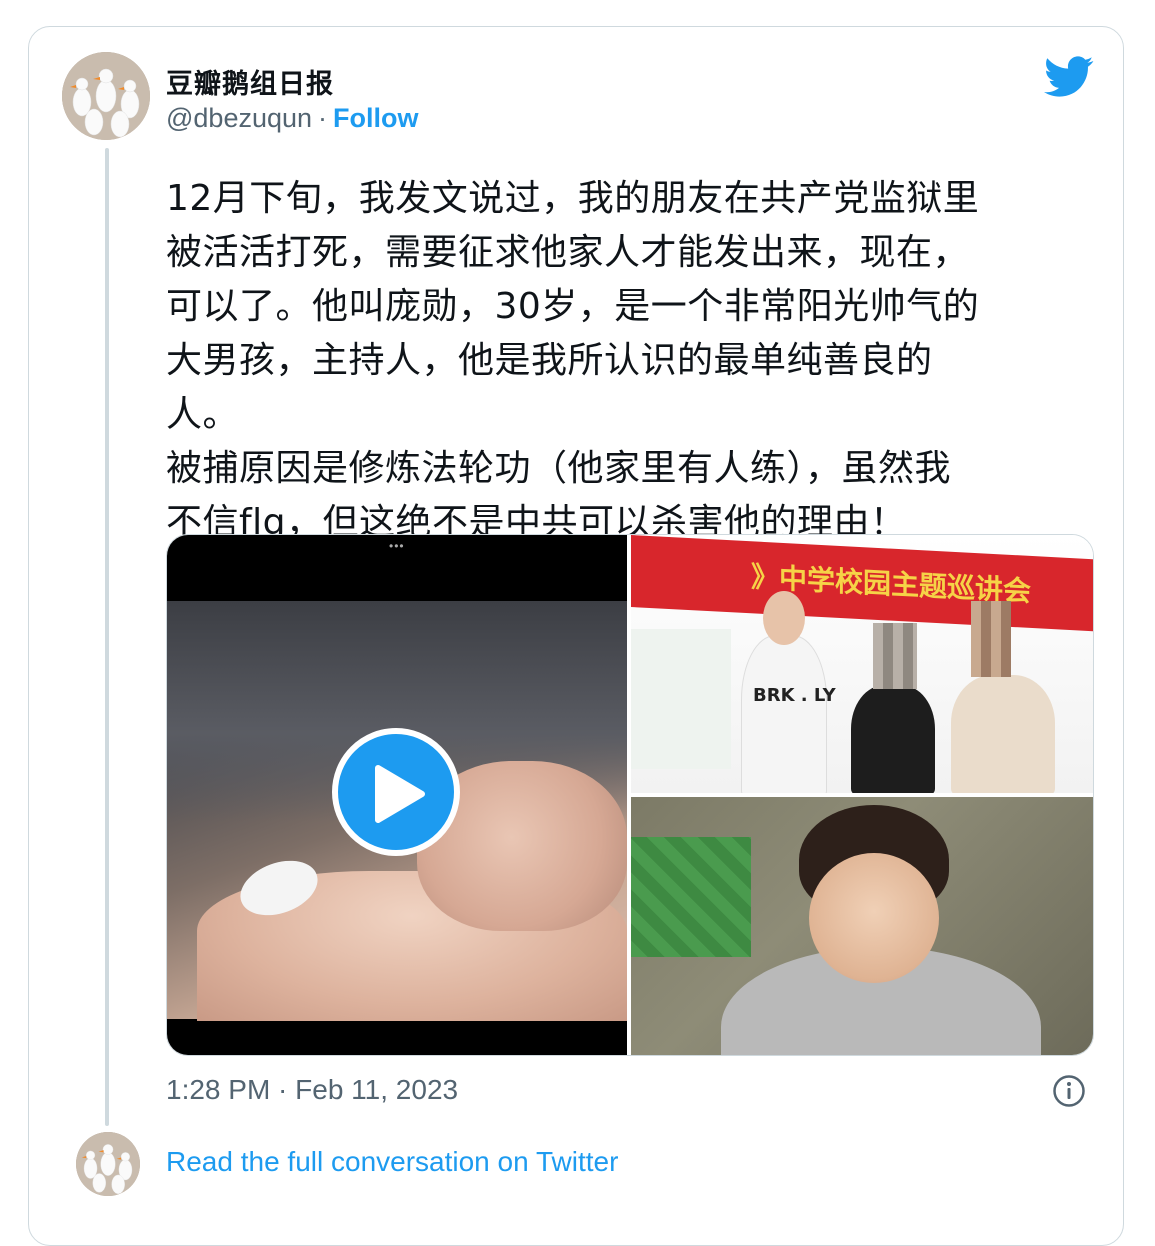 The width and height of the screenshot is (1155, 1246). Describe the element at coordinates (568, 252) in the screenshot. I see `tweet-line: 被活活打死，需要征求他家人才能发出来，现在，` at that location.